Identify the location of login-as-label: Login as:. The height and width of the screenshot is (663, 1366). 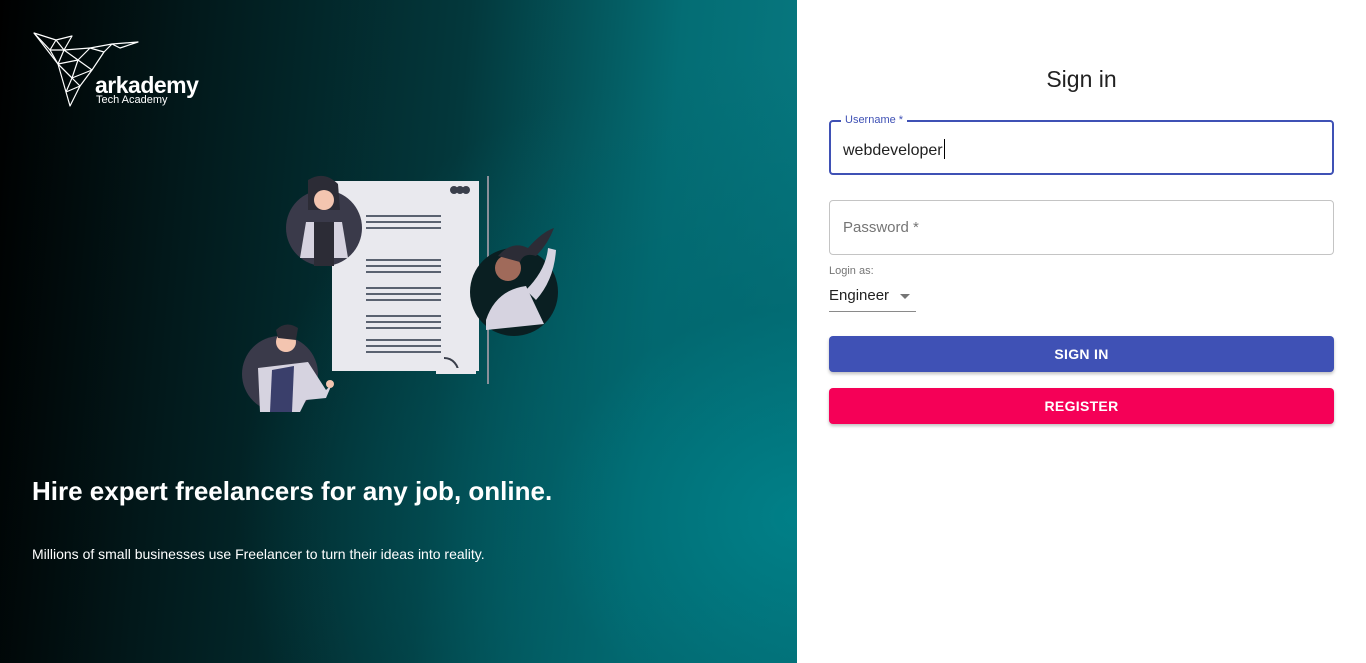
(851, 271).